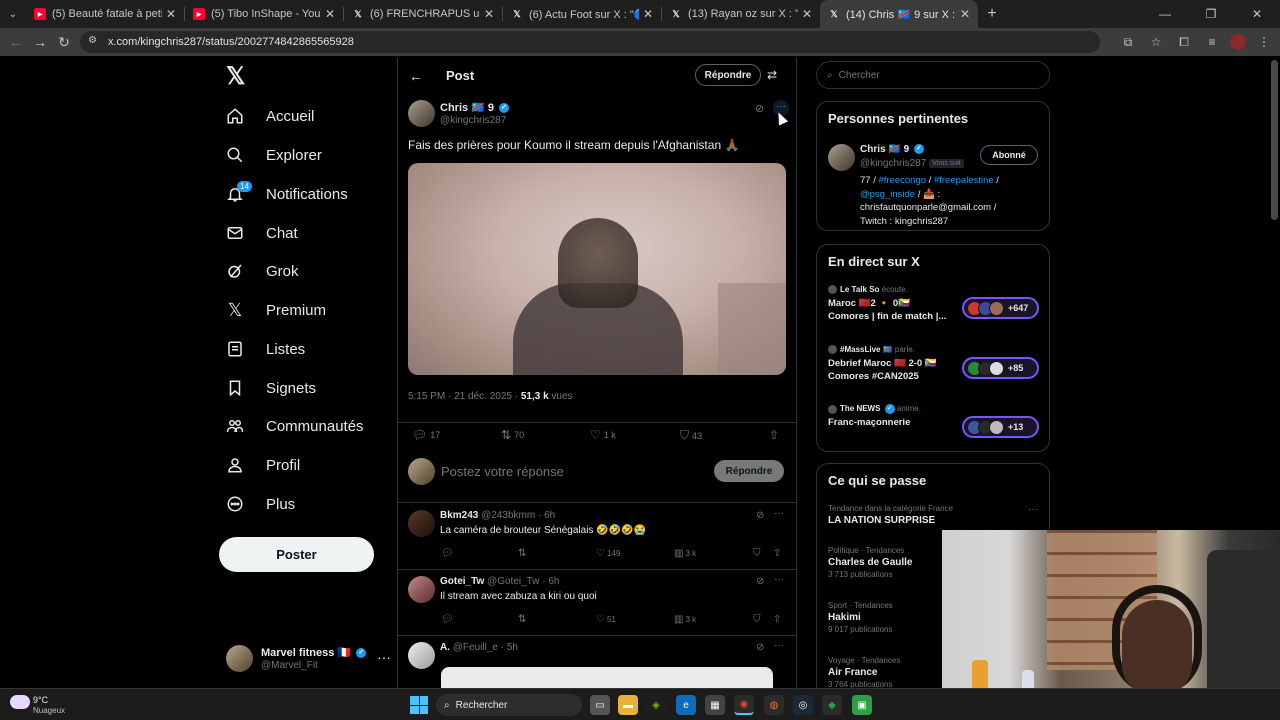  I want to click on person-name: Chris 🇨🇩 9 ✓, so click(892, 149).